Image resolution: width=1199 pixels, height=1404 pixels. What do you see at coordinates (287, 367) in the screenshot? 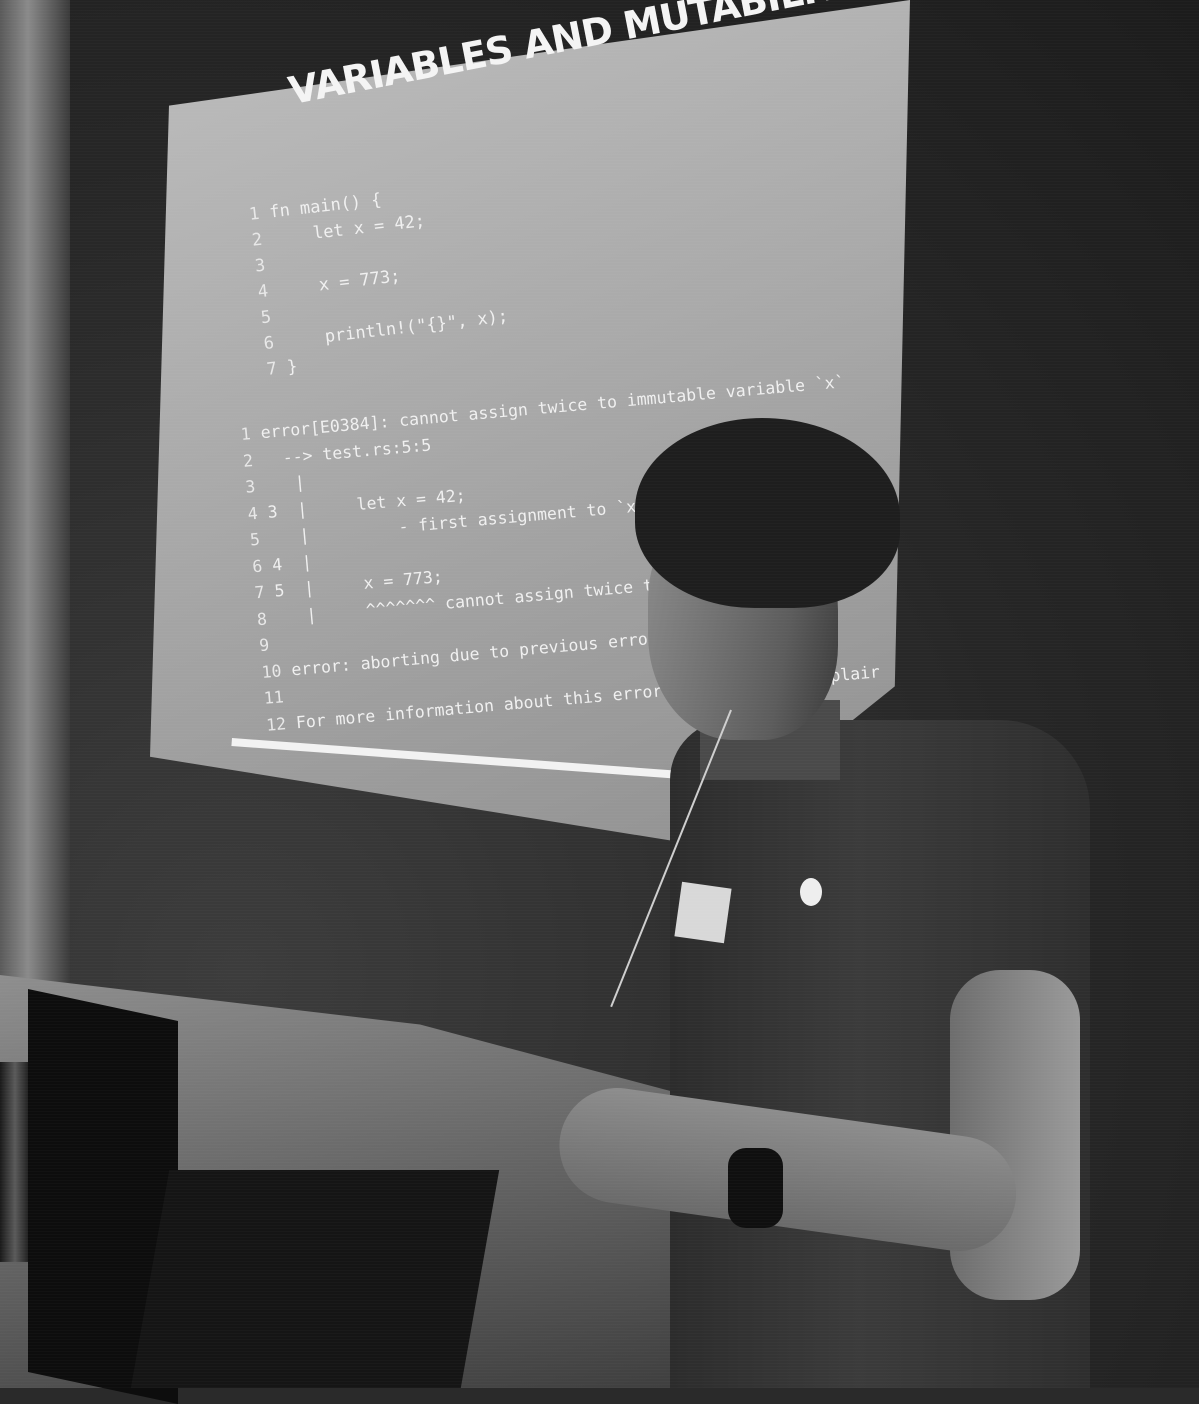
I see `line-text: }` at bounding box center [287, 367].